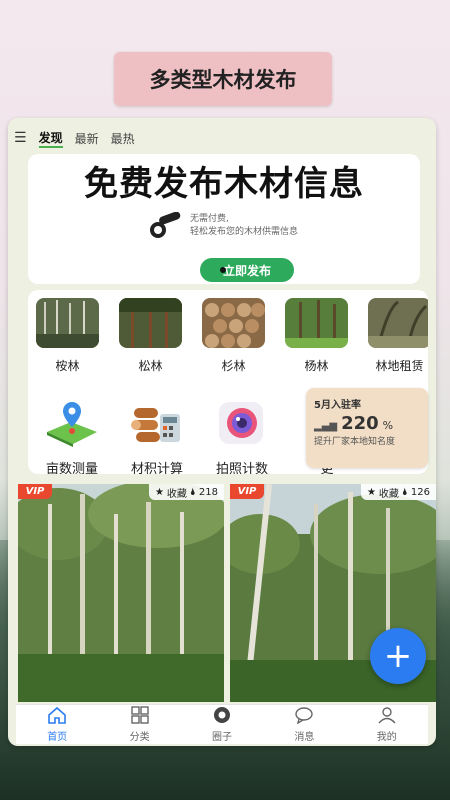 This screenshot has height=800, width=450. Describe the element at coordinates (209, 219) in the screenshot. I see `hero-line-1: 无需付费,` at that location.